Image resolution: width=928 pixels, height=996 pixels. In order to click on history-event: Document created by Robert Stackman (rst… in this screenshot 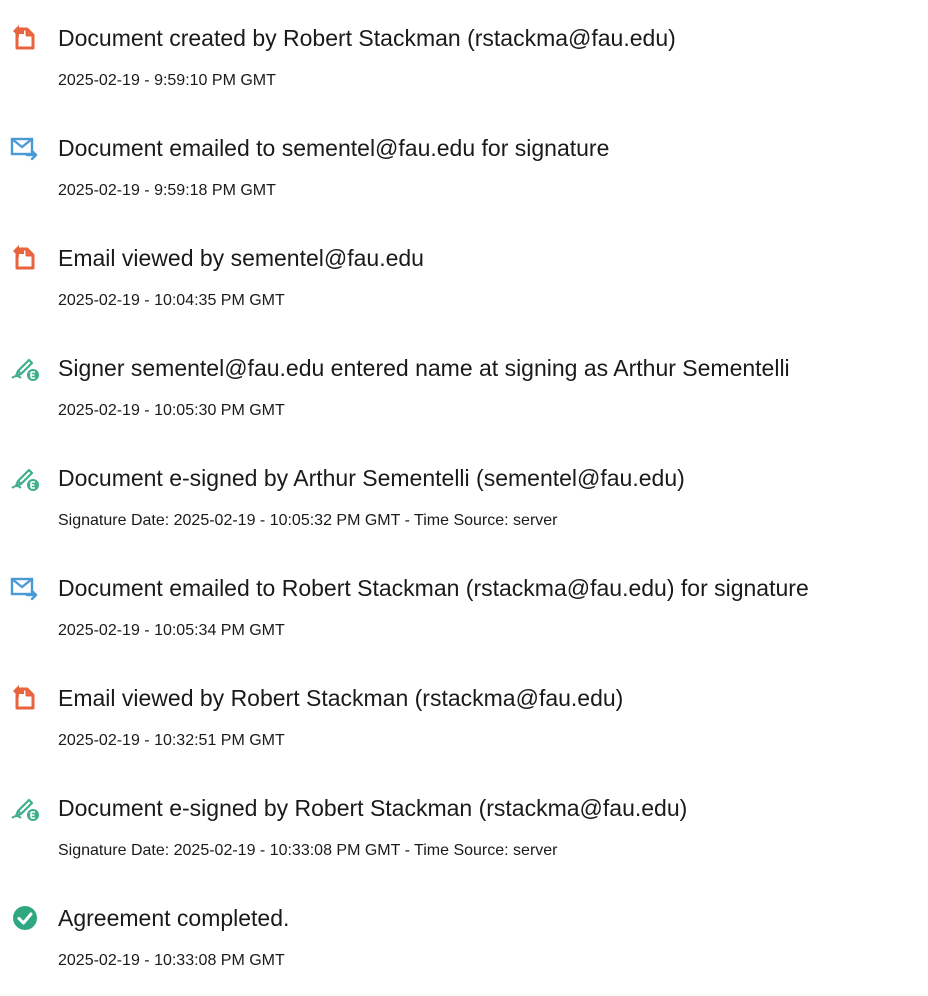, I will do `click(464, 52)`.